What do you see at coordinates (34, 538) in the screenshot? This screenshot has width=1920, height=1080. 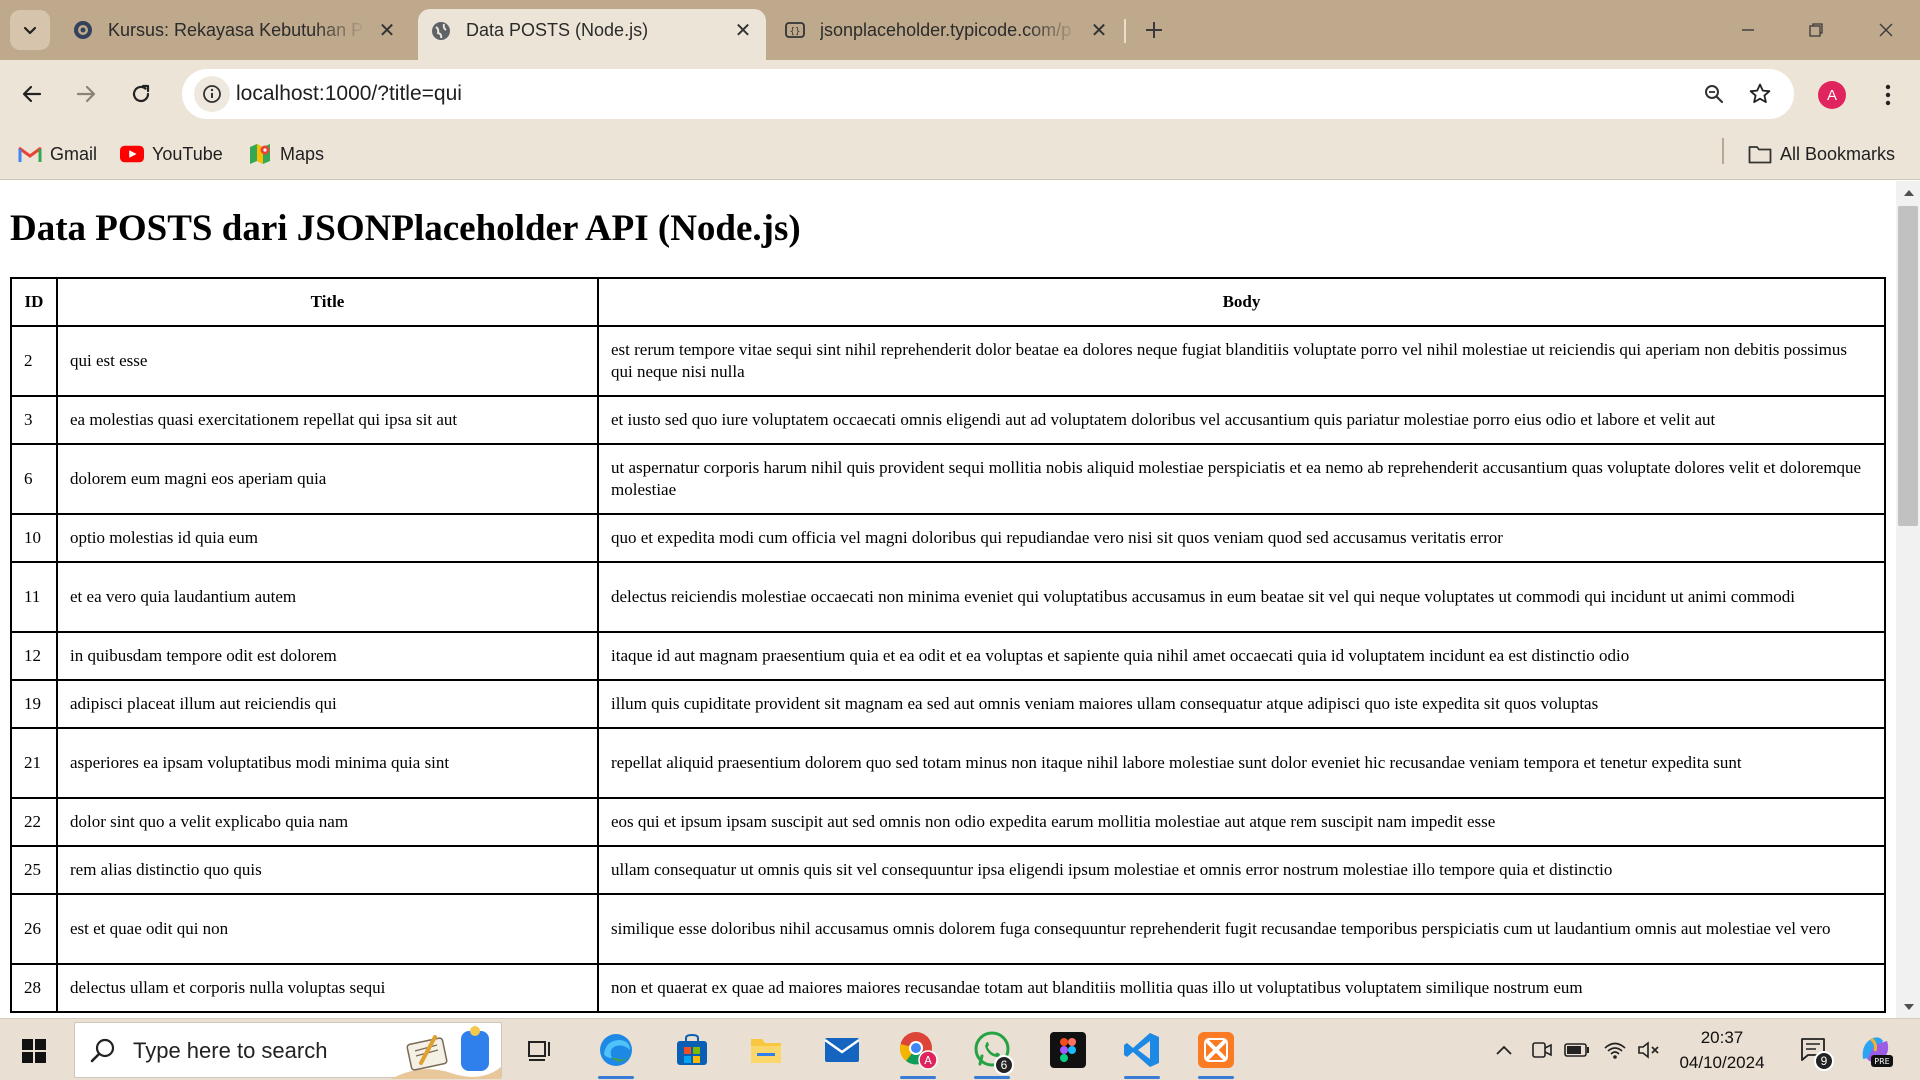 I see `cell-id: 10` at bounding box center [34, 538].